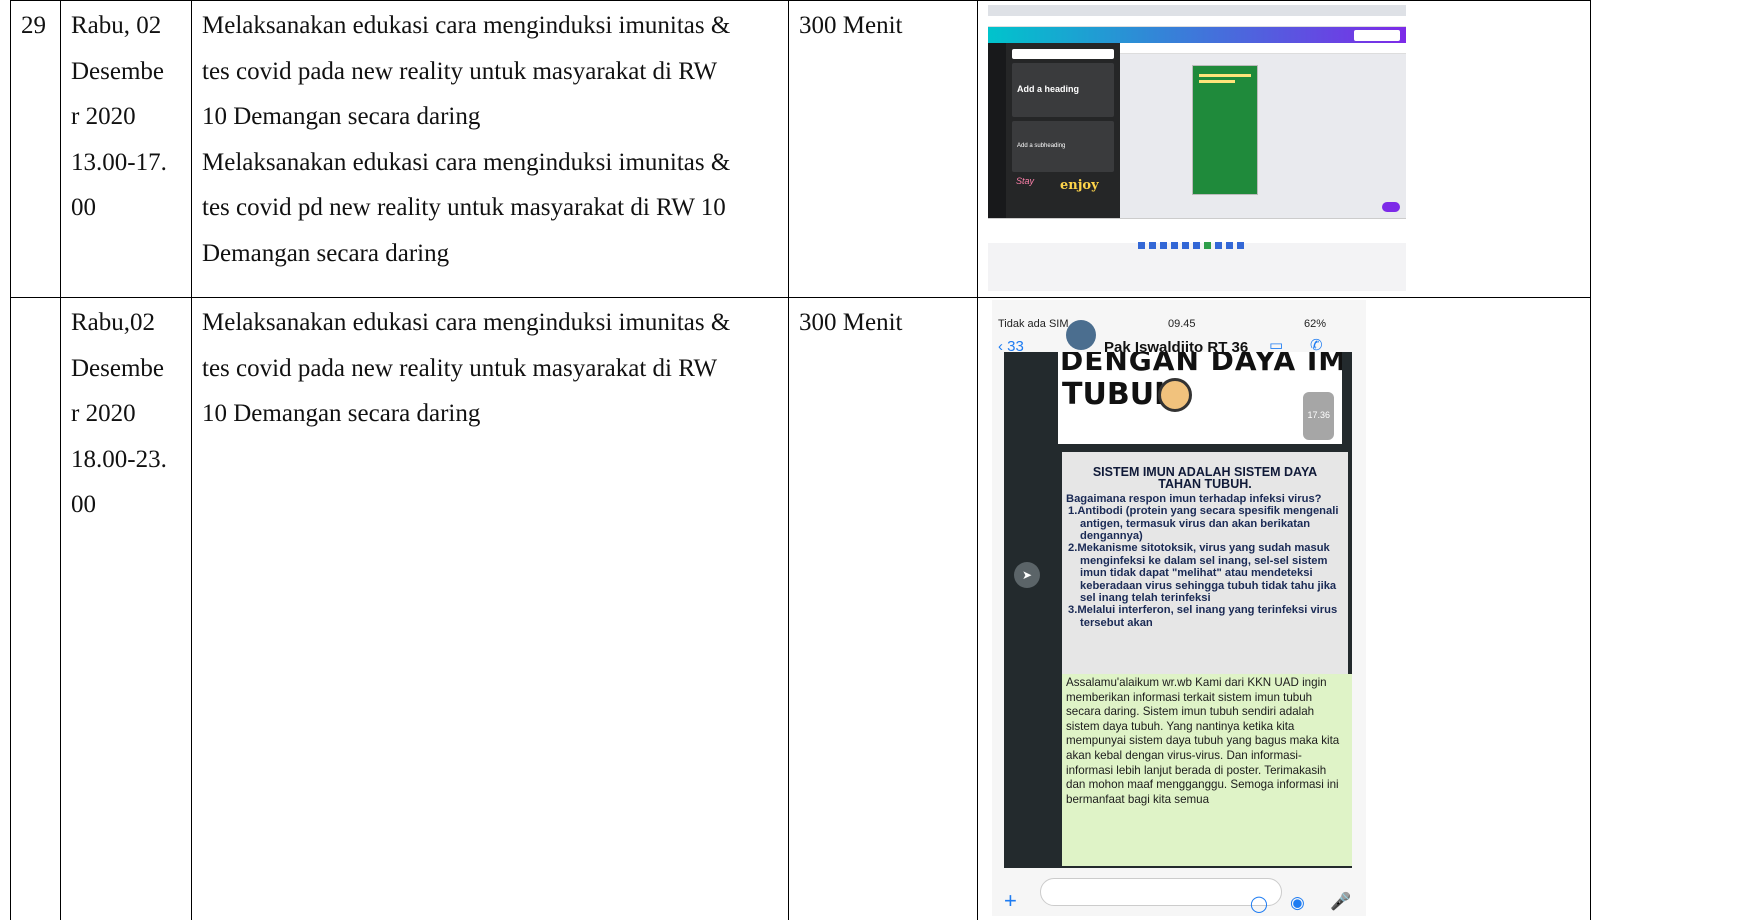 The height and width of the screenshot is (920, 1738). What do you see at coordinates (1205, 484) in the screenshot?
I see `info-heading-2: TAHAN TUBUH.` at bounding box center [1205, 484].